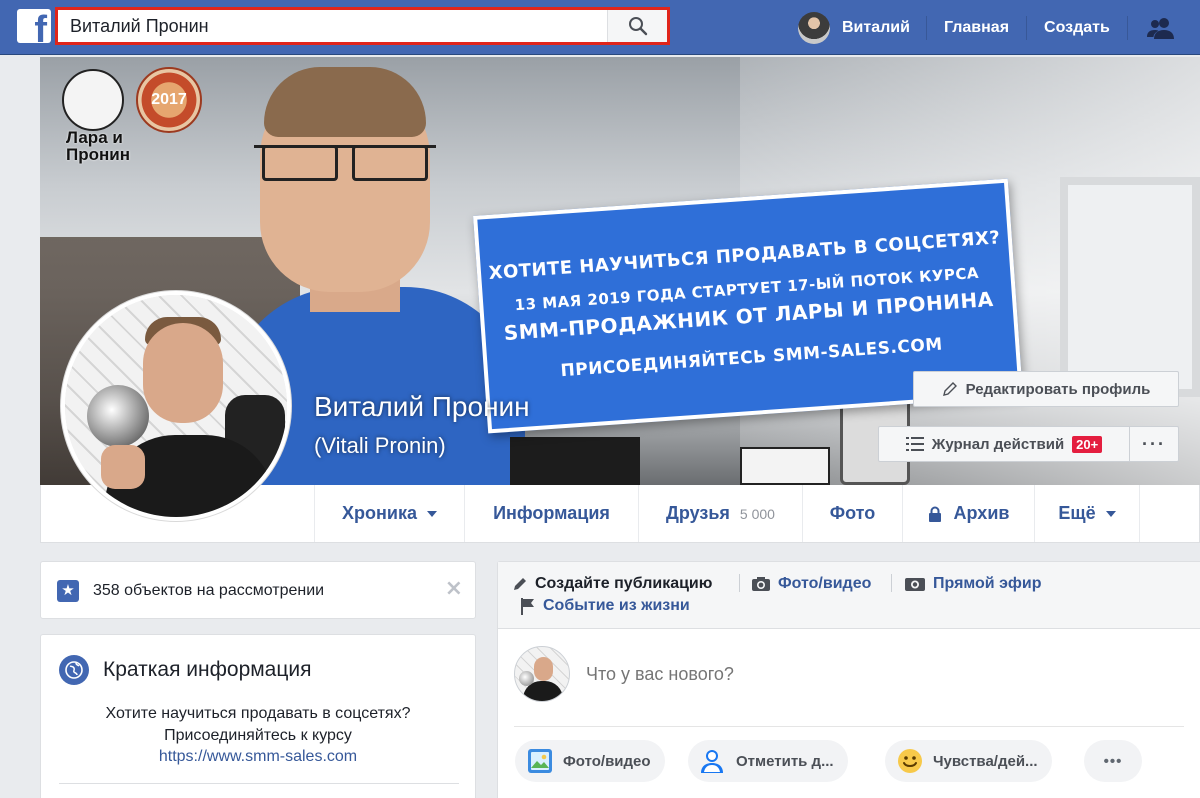 This screenshot has width=1200, height=798. Describe the element at coordinates (123, 467) in the screenshot. I see `pp-hand` at that location.